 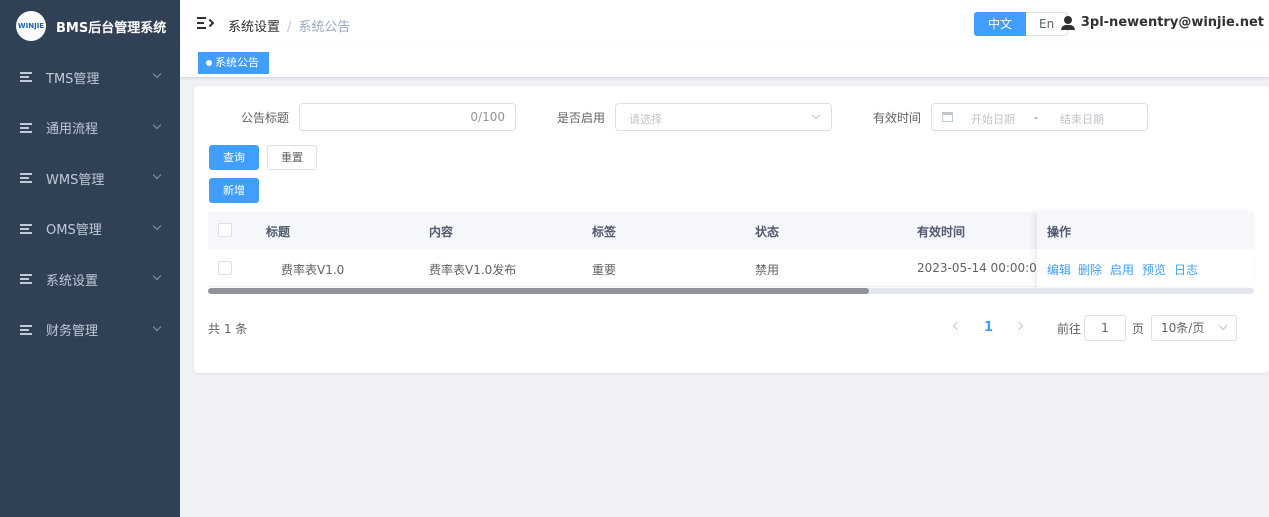 What do you see at coordinates (645, 119) in the screenshot?
I see `enabled-placeholder: 请选择` at bounding box center [645, 119].